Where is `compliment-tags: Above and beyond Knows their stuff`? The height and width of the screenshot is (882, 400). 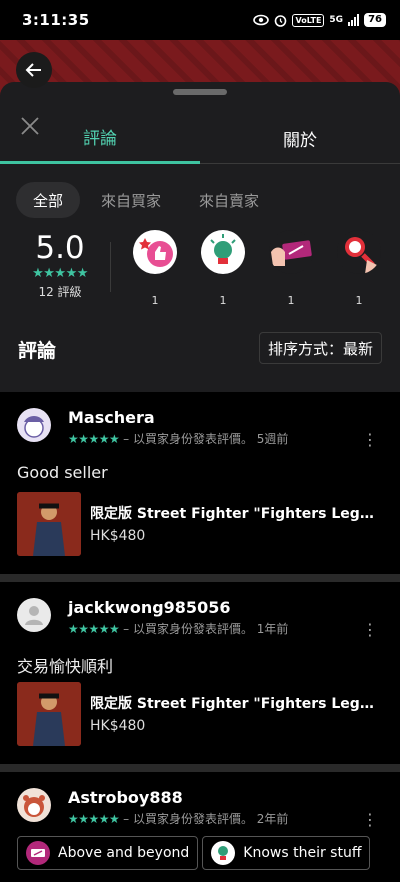
compliment-tags: Above and beyond Knows their stuff is located at coordinates (200, 859).